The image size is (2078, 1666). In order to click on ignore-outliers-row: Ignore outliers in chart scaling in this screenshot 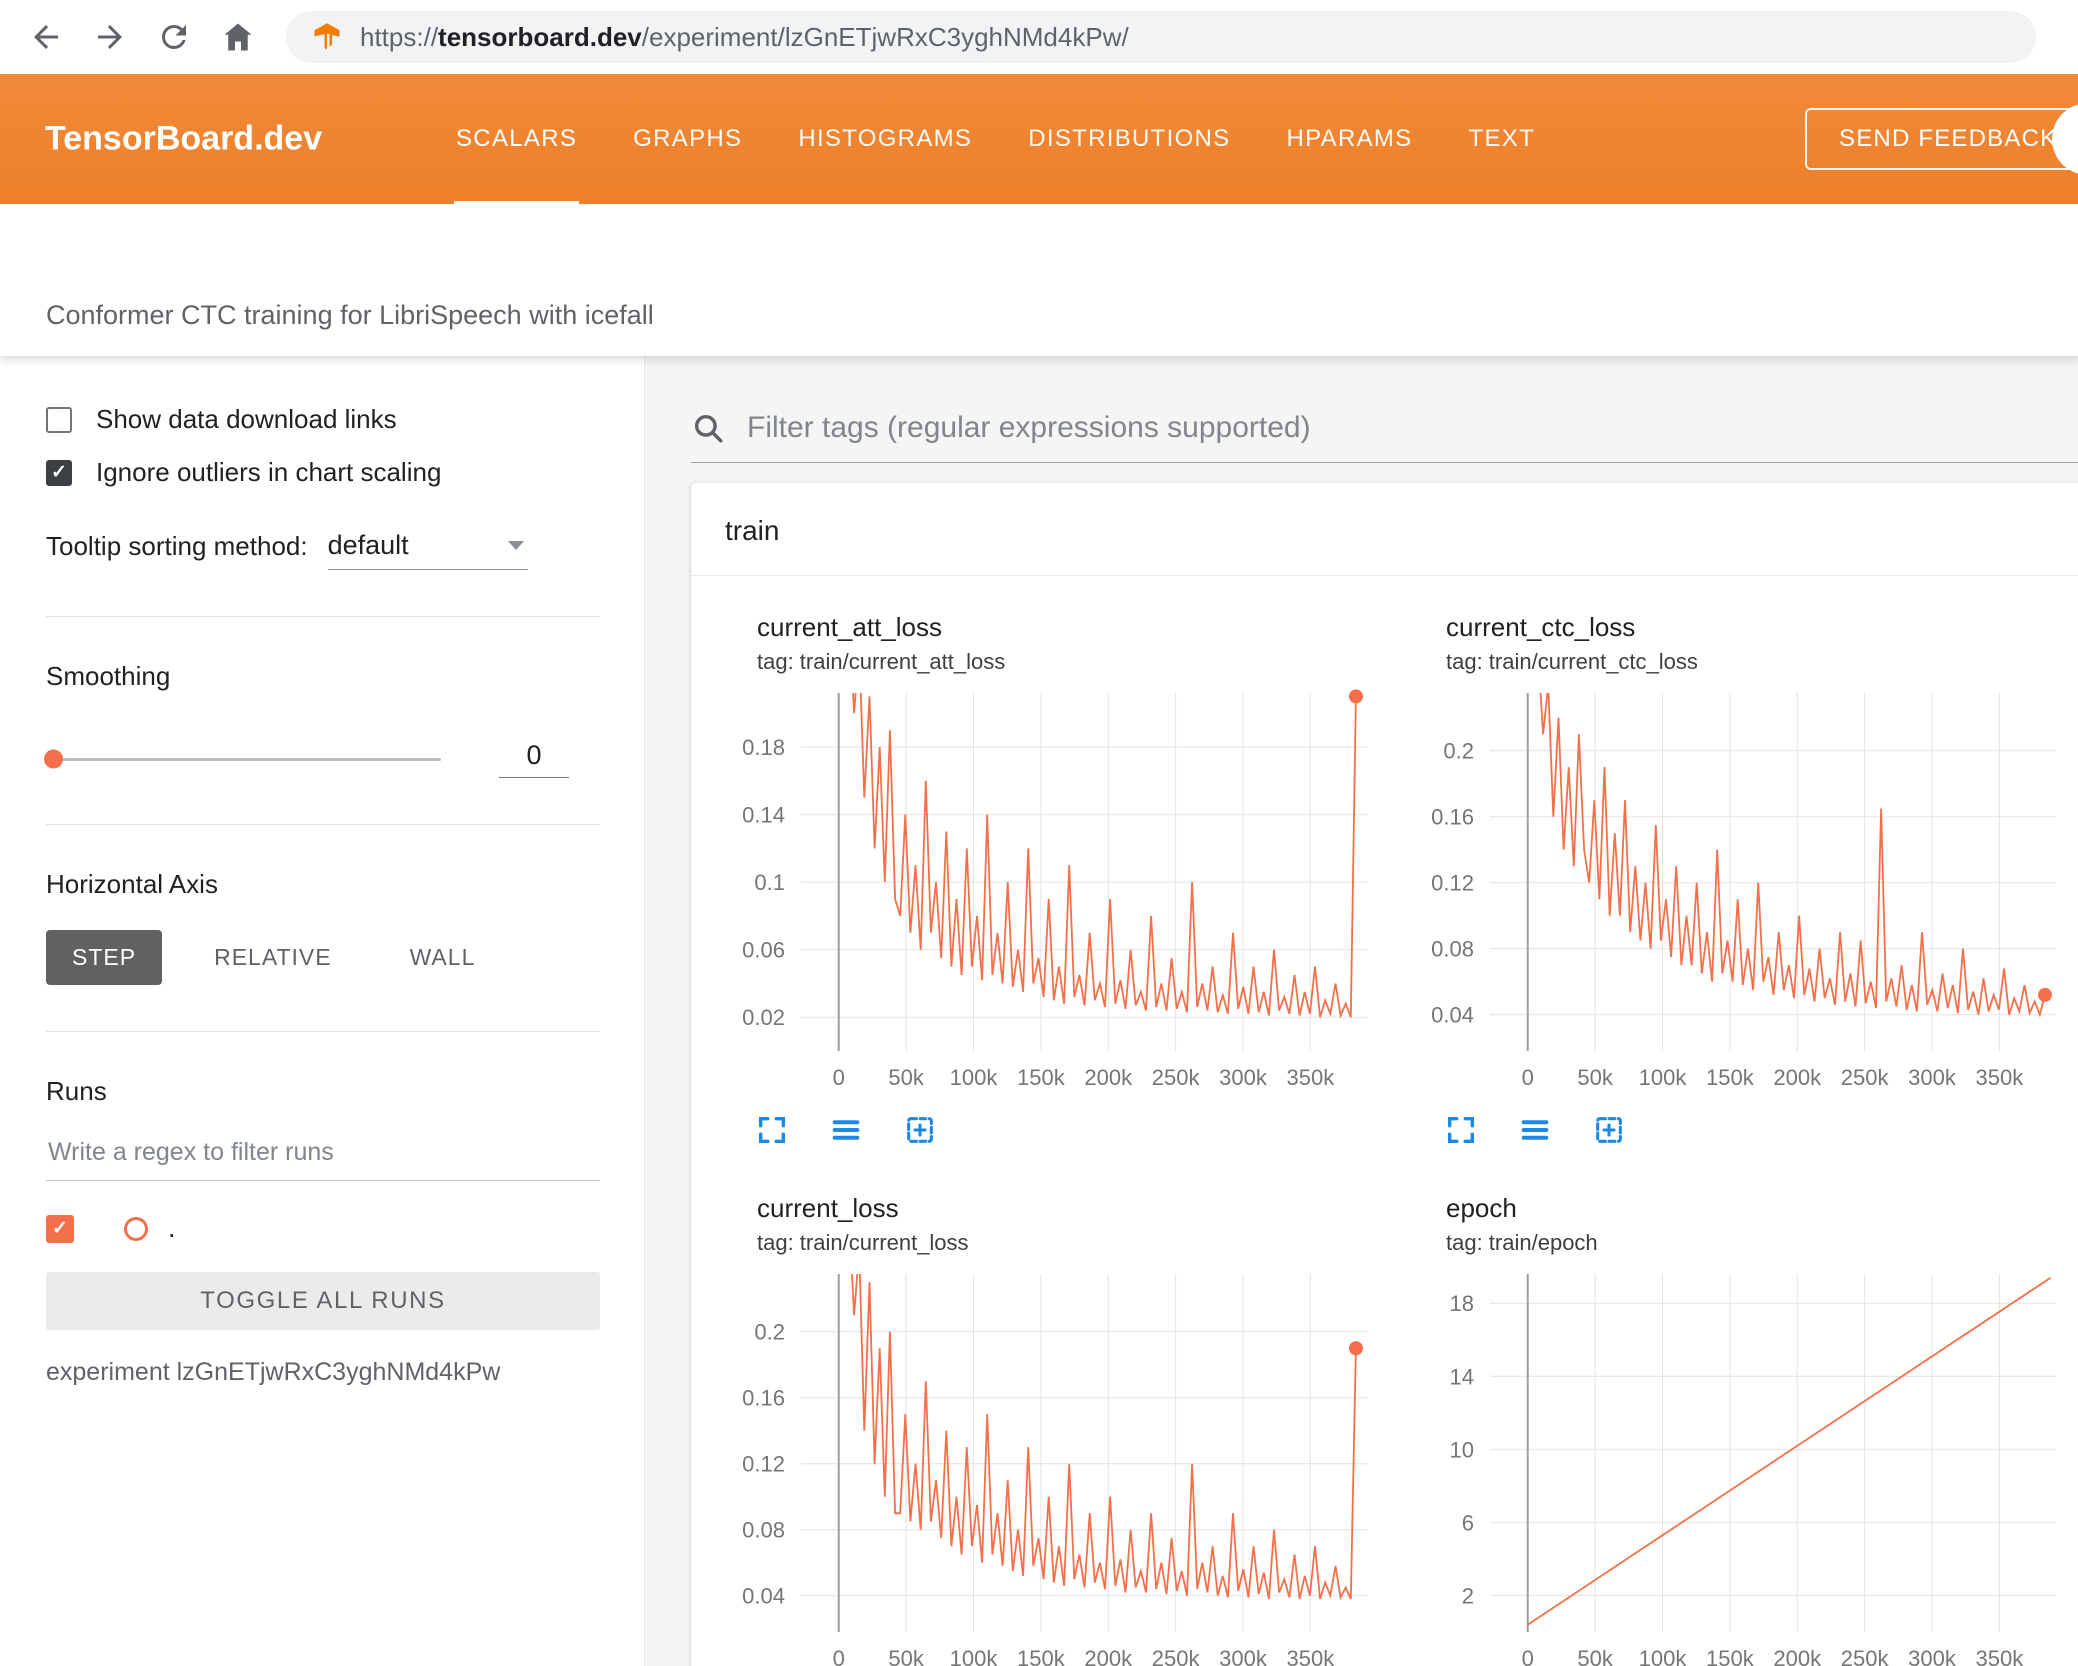, I will do `click(323, 472)`.